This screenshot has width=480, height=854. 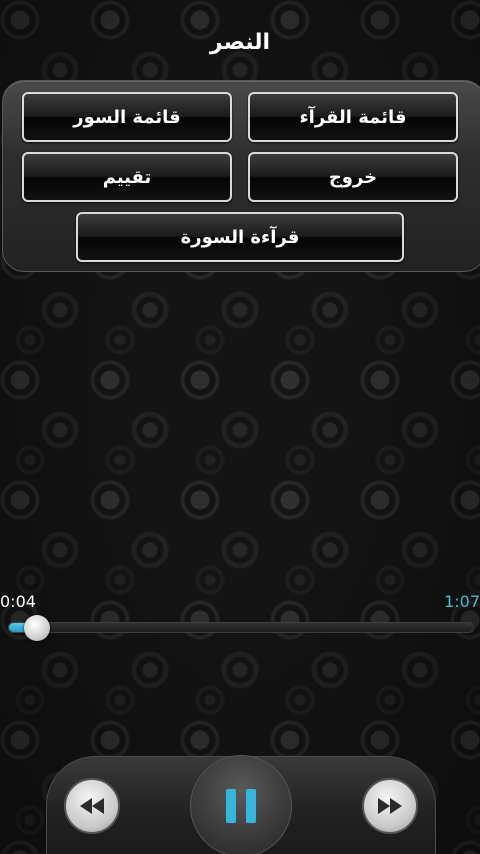 I want to click on rewind-button, so click(x=92, y=806).